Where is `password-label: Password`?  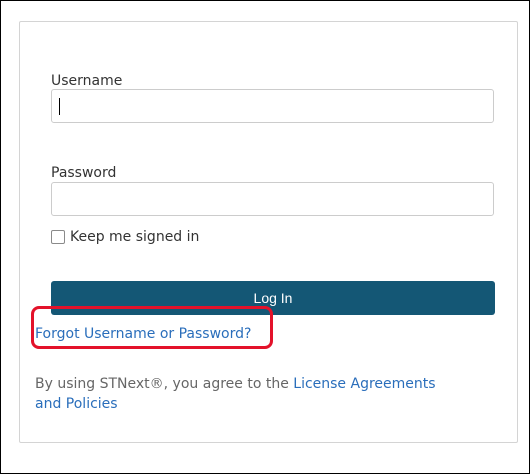 password-label: Password is located at coordinates (84, 173).